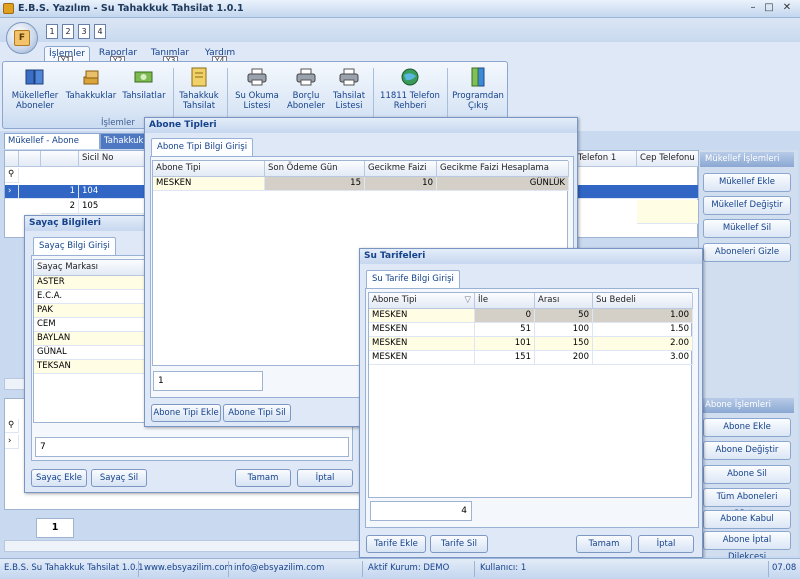 This screenshot has width=800, height=579. What do you see at coordinates (666, 544) in the screenshot?
I see `tarife-iptal-button: İptal` at bounding box center [666, 544].